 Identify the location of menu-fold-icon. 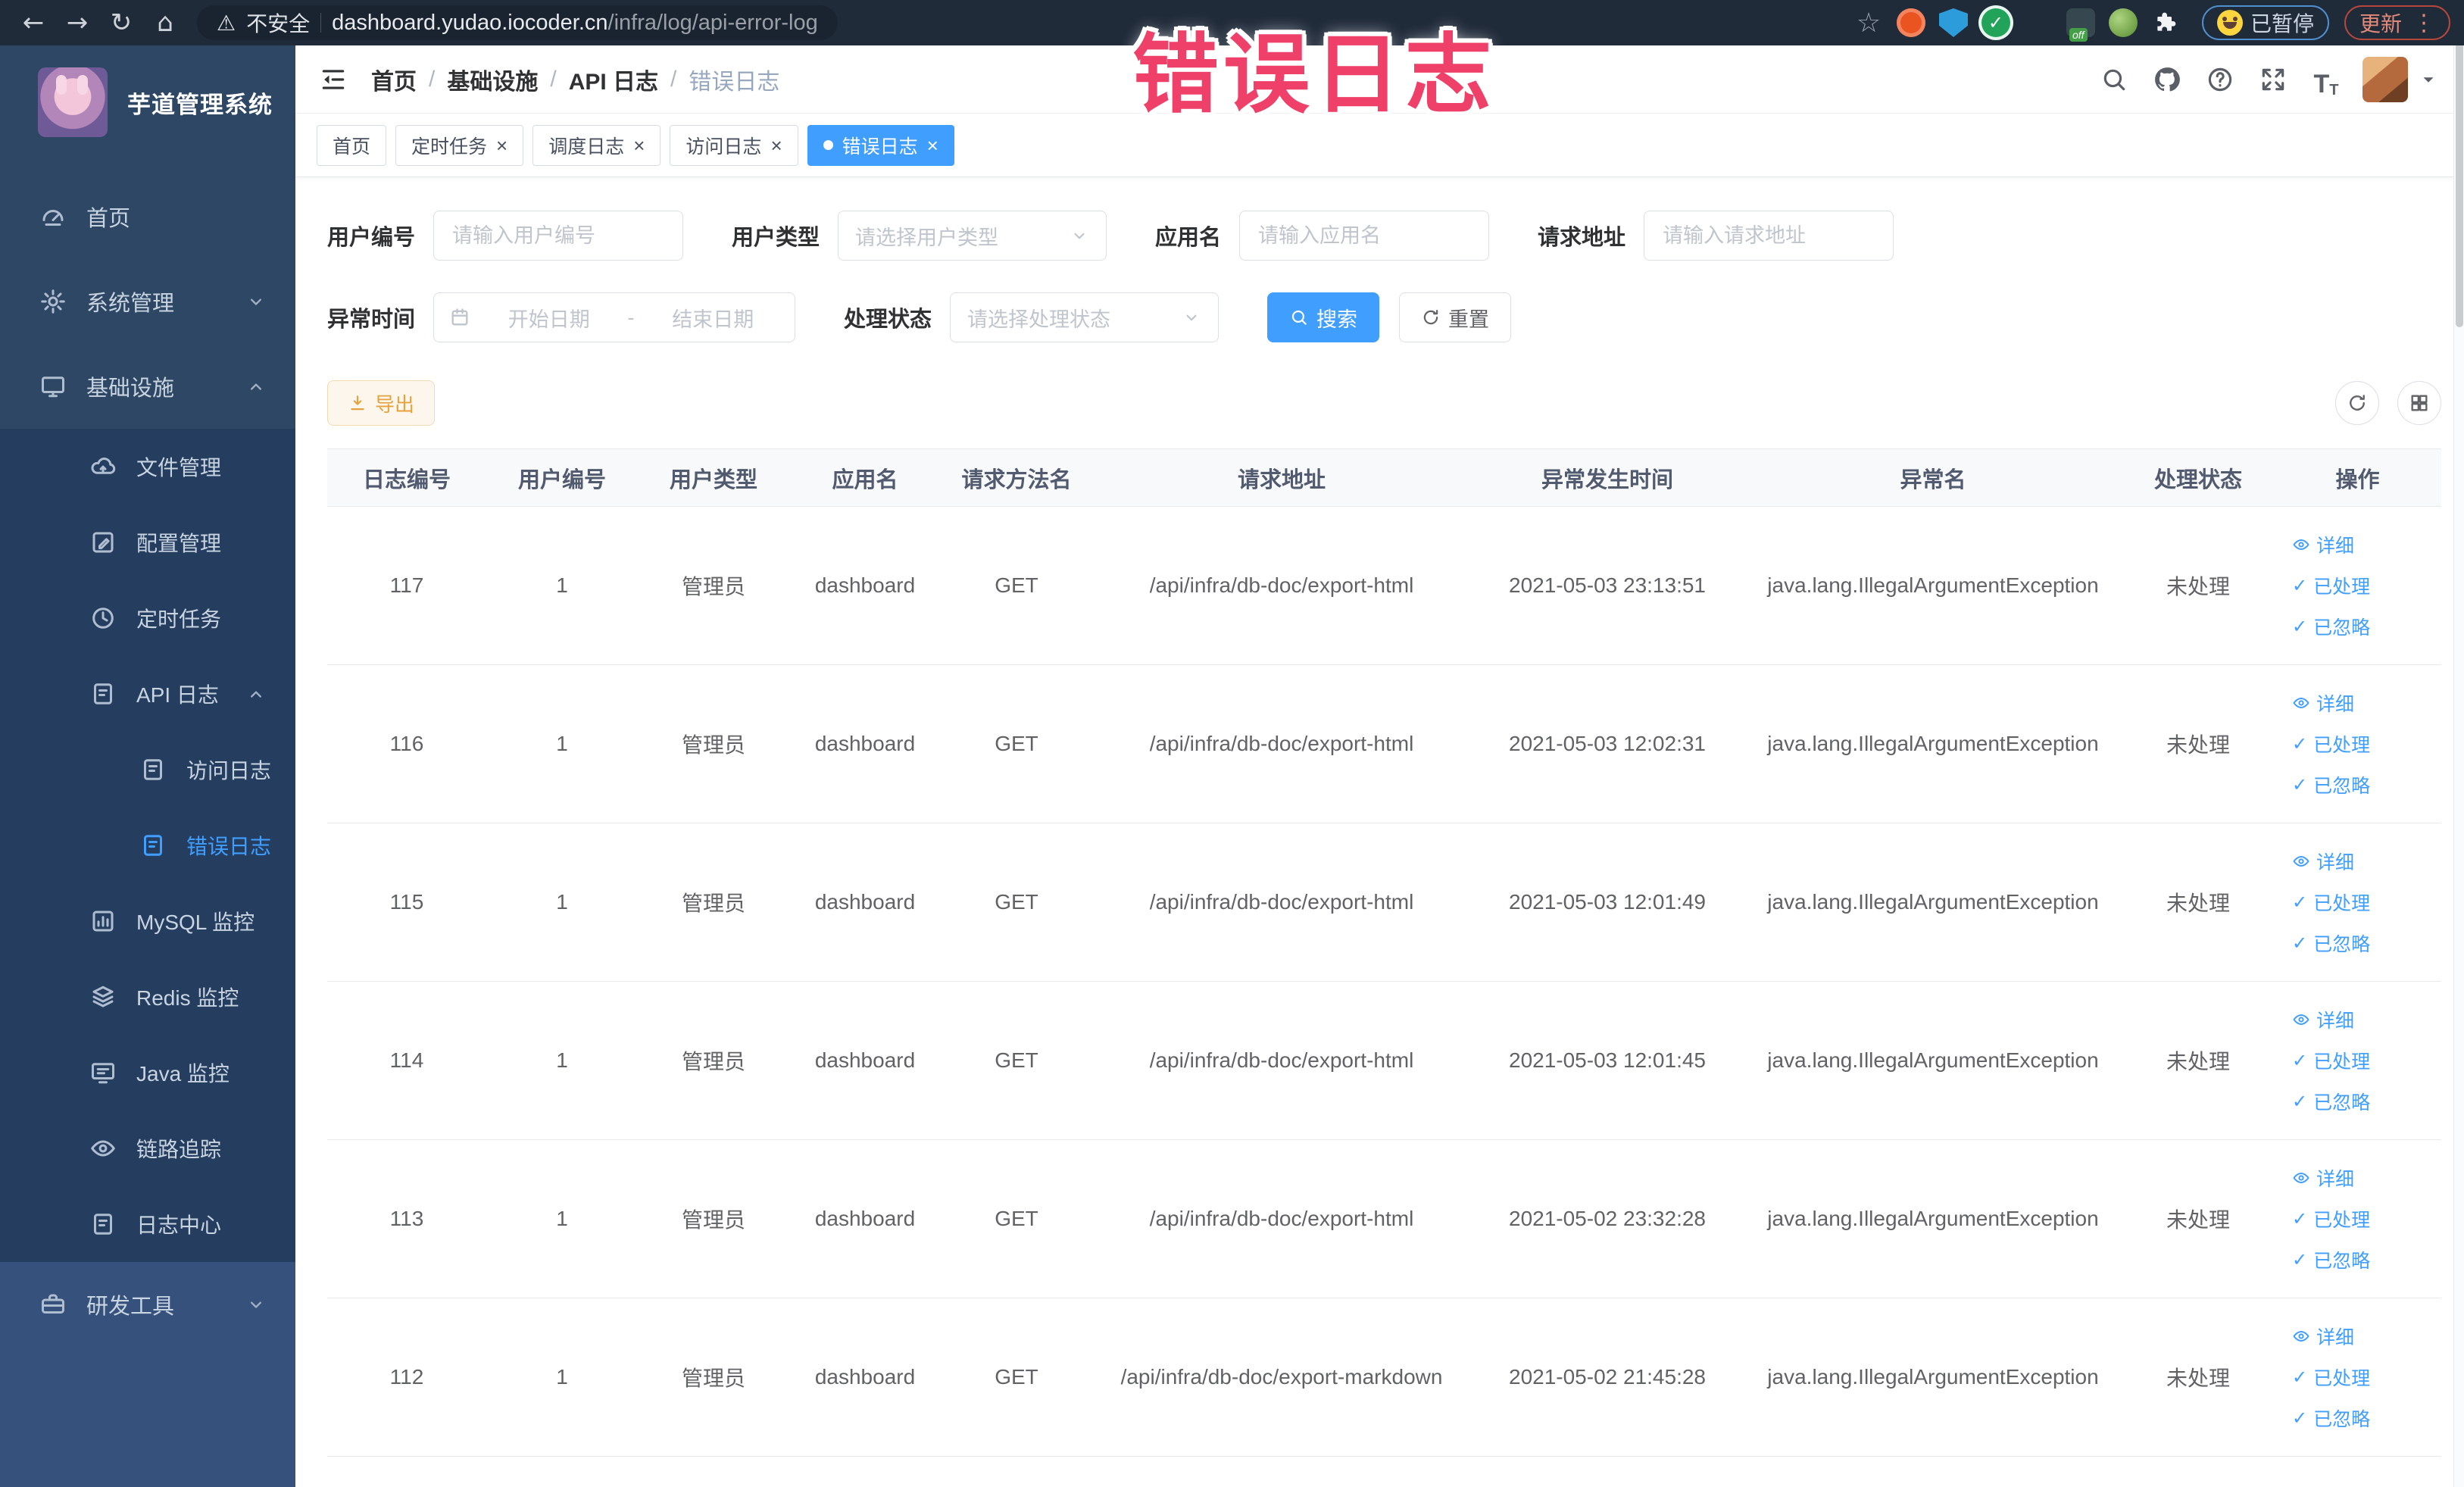
(333, 79).